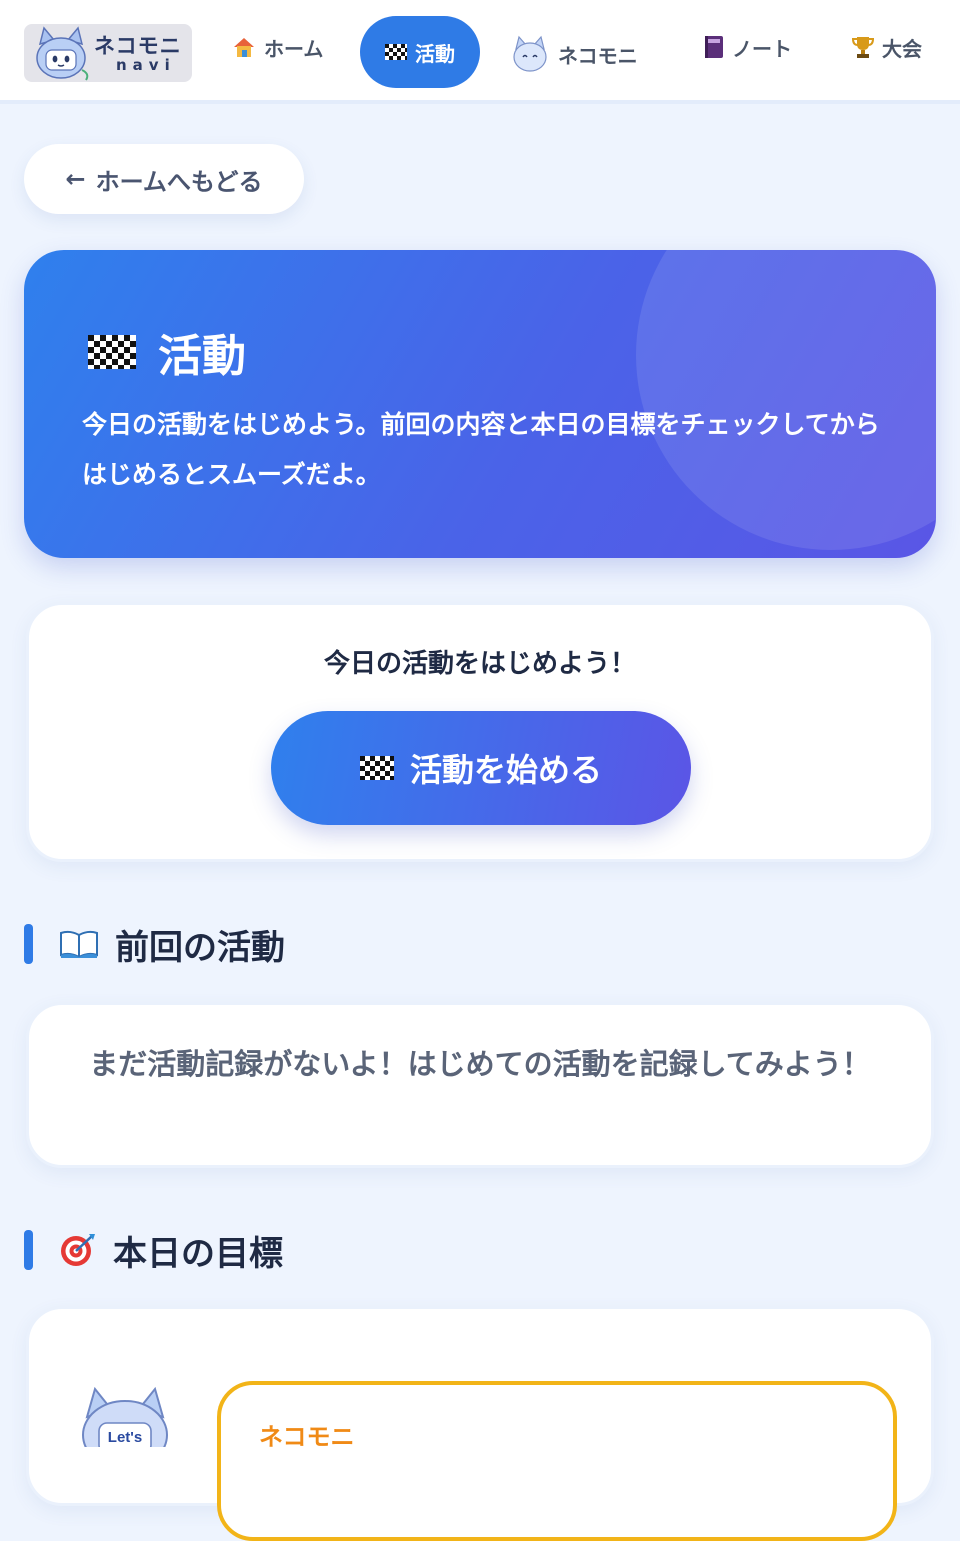 The width and height of the screenshot is (960, 1541). I want to click on empty-state-message: まだ活動記録がないよ！はじめての活動を記録してみよう！, so click(480, 1064).